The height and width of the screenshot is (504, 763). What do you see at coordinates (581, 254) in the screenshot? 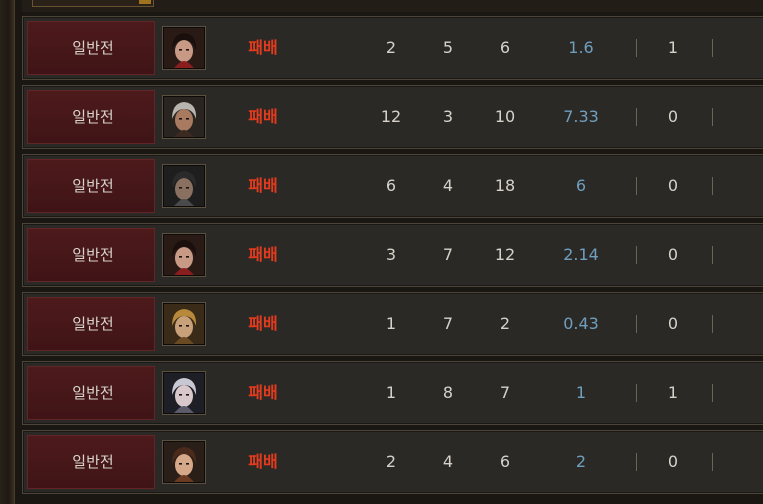
I see `kda-value: 2.14` at bounding box center [581, 254].